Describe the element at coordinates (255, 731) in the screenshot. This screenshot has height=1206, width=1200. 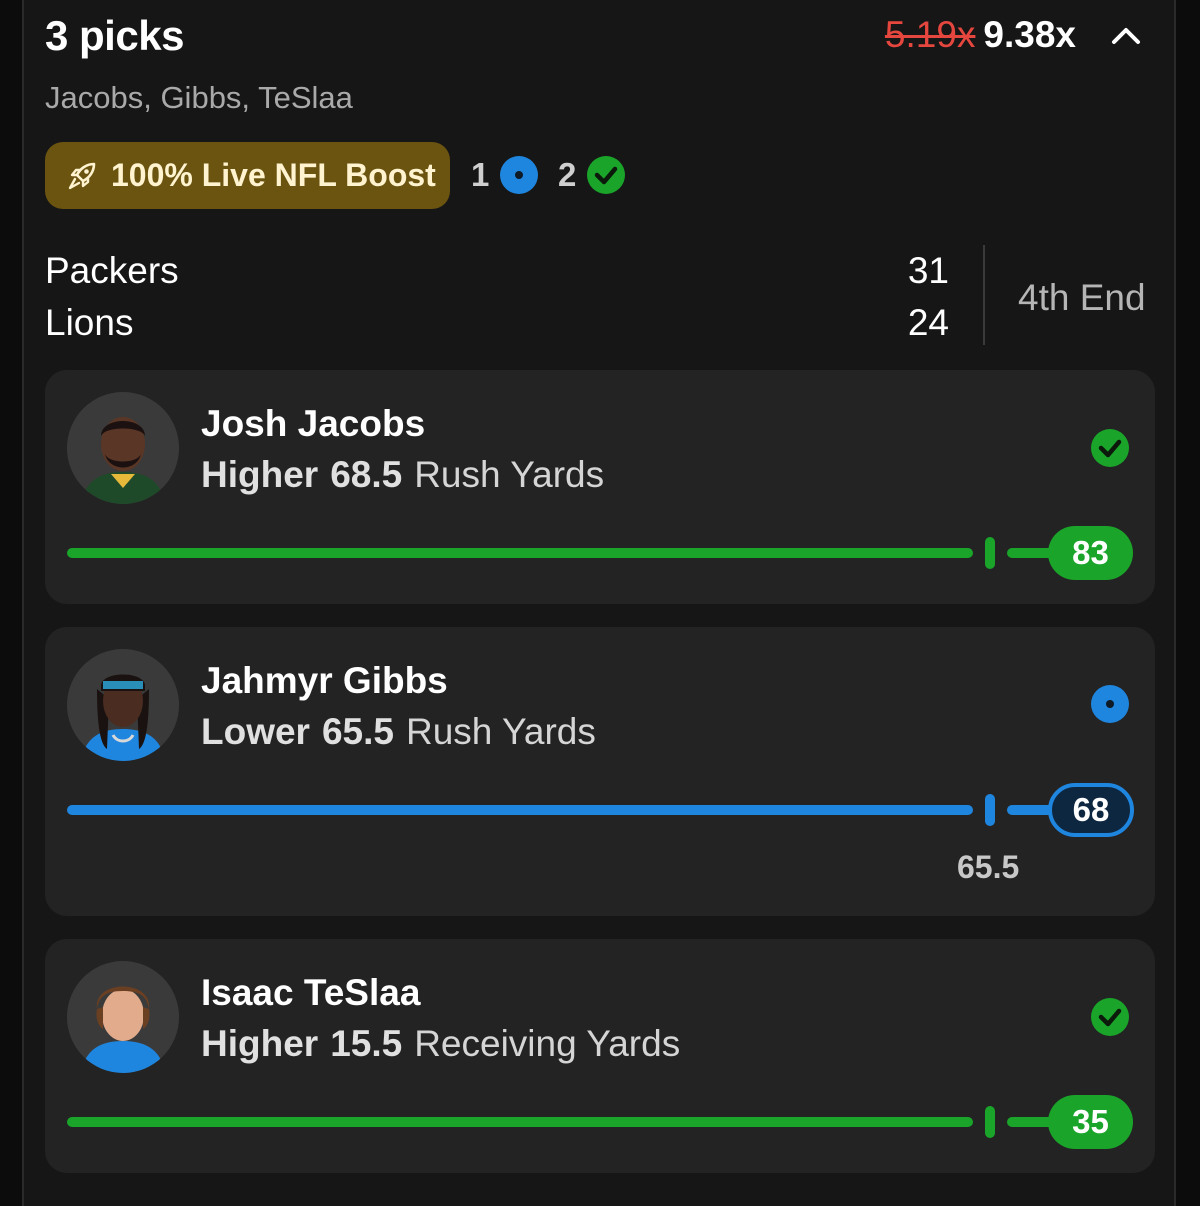
I see `pick-direction: Lower` at that location.